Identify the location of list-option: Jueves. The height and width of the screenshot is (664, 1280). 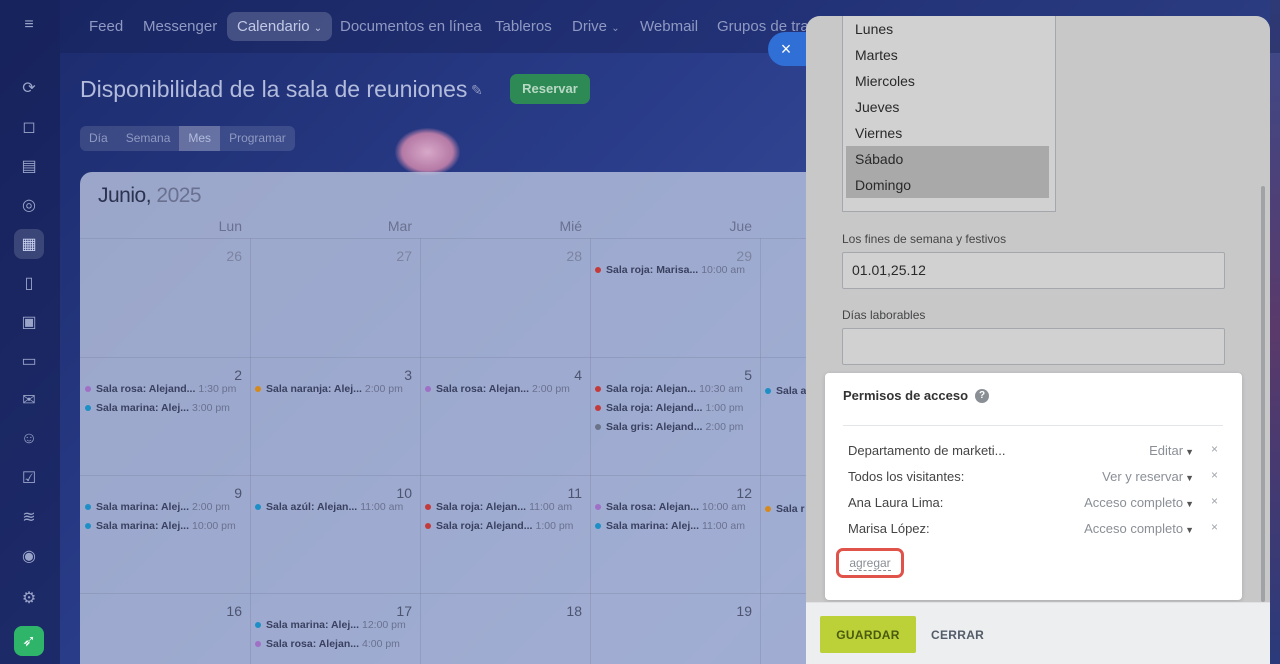
(947, 107).